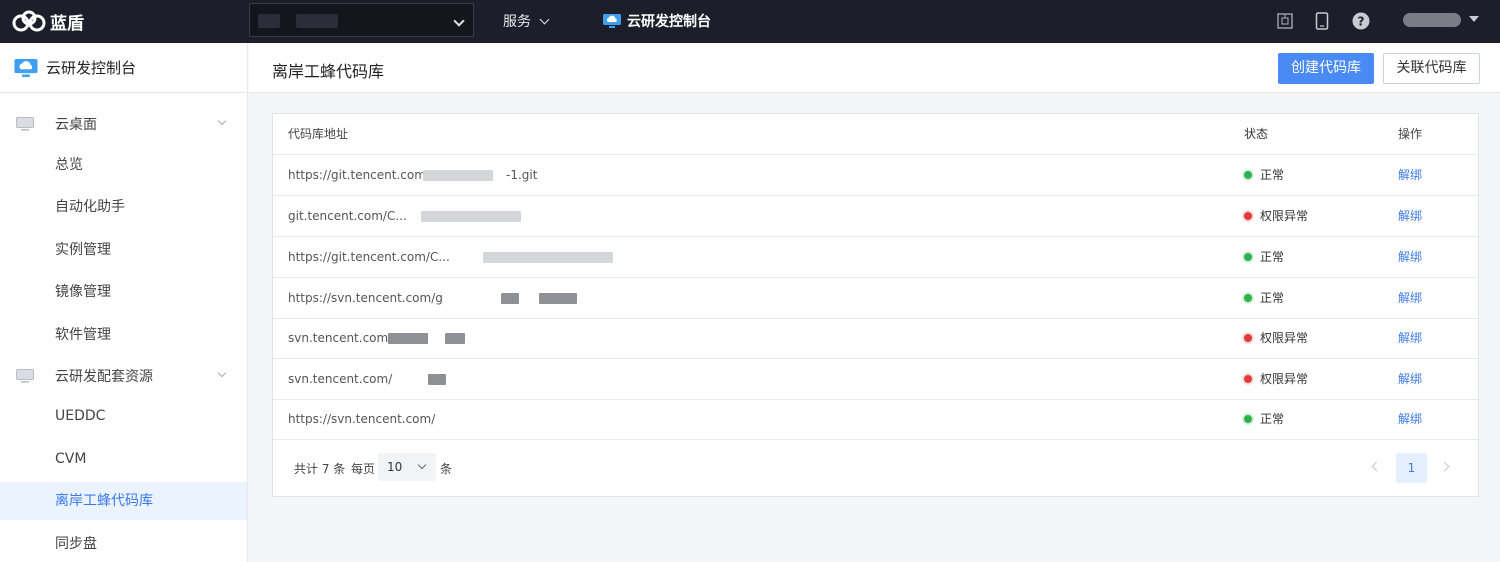 This screenshot has height=562, width=1500. What do you see at coordinates (123, 459) in the screenshot?
I see `sidebar-item-cvm: CVM` at bounding box center [123, 459].